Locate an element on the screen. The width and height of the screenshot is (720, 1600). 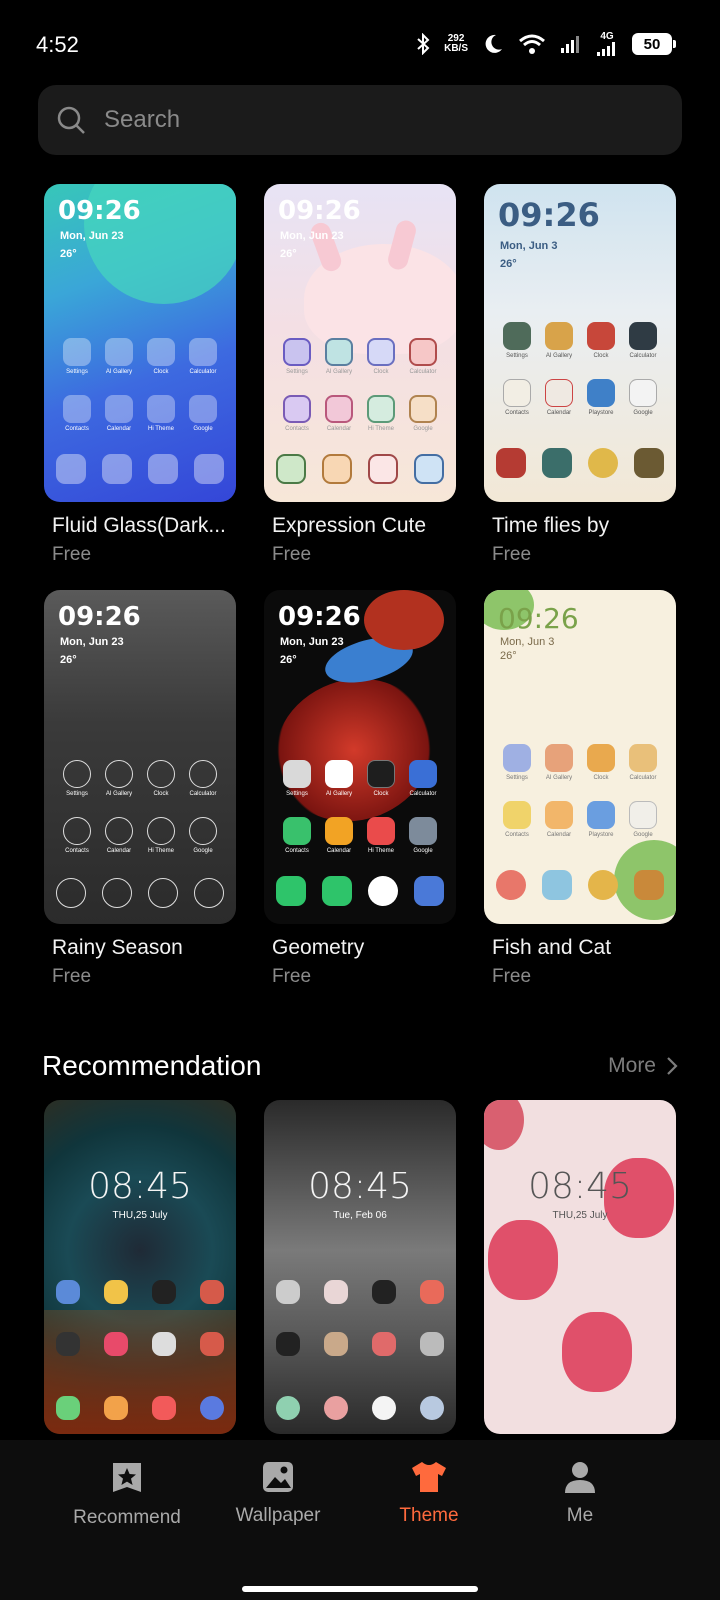
star-badge-icon is located at coordinates (127, 1477).